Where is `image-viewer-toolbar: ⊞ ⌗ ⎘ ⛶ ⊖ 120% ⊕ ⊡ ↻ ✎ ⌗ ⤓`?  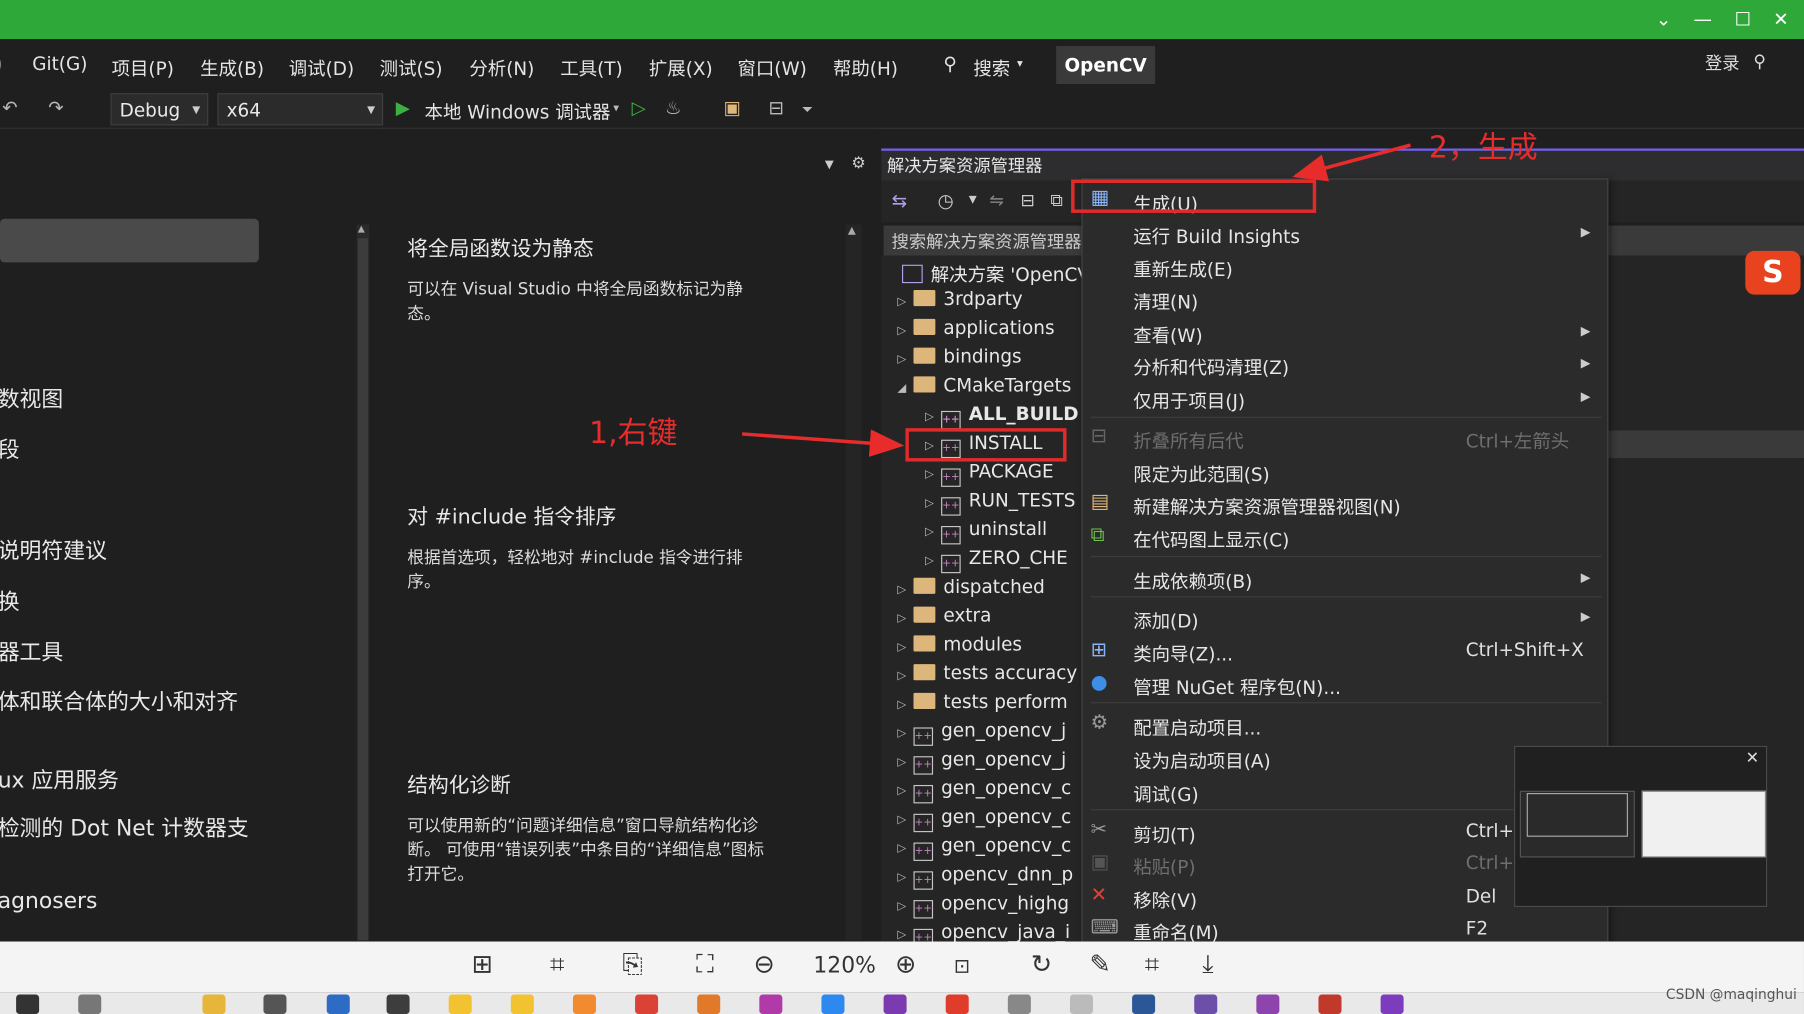 image-viewer-toolbar: ⊞ ⌗ ⎘ ⛶ ⊖ 120% ⊕ ⊡ ↻ ✎ ⌗ ⤓ is located at coordinates (902, 967).